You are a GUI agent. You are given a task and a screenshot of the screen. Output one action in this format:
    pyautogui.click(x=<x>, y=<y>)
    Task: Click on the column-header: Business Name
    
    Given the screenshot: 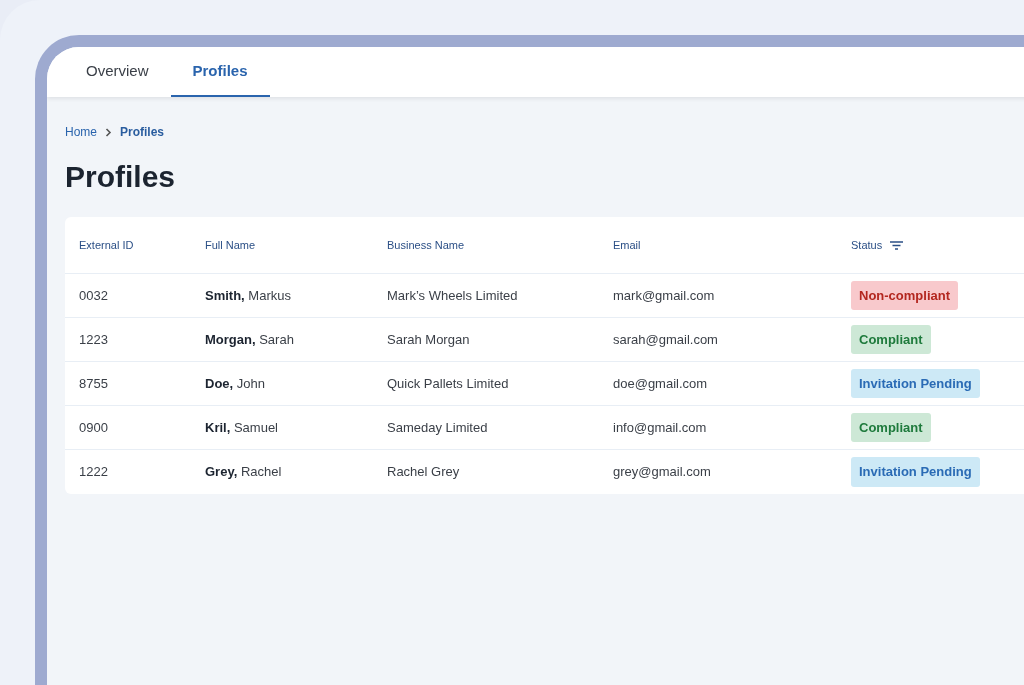 What is the action you would take?
    pyautogui.click(x=426, y=245)
    